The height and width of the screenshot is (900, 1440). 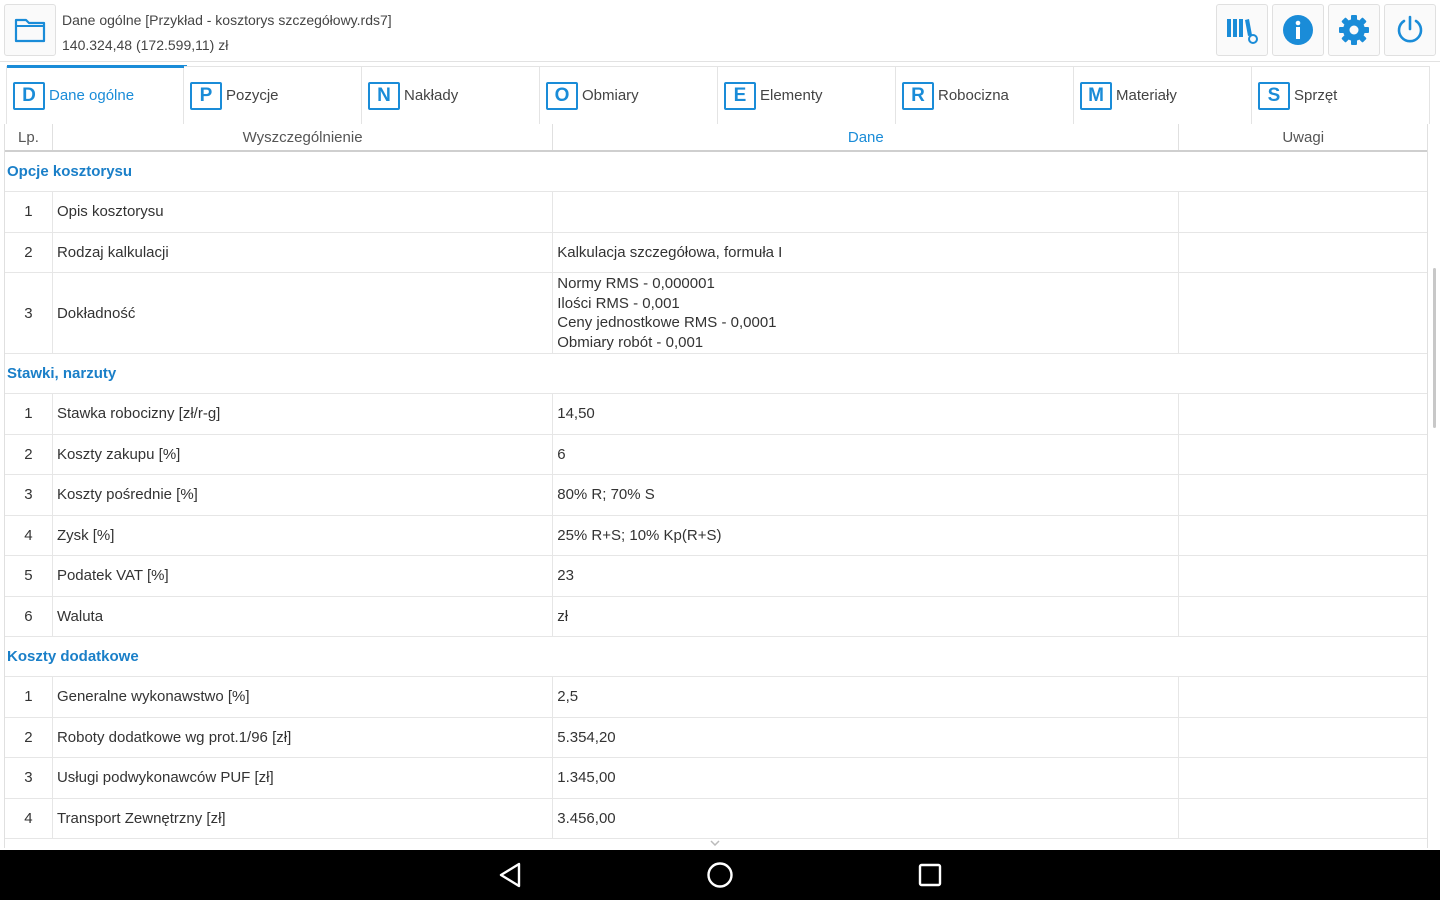 What do you see at coordinates (92, 95) in the screenshot?
I see `tab-label: Dane ogólne` at bounding box center [92, 95].